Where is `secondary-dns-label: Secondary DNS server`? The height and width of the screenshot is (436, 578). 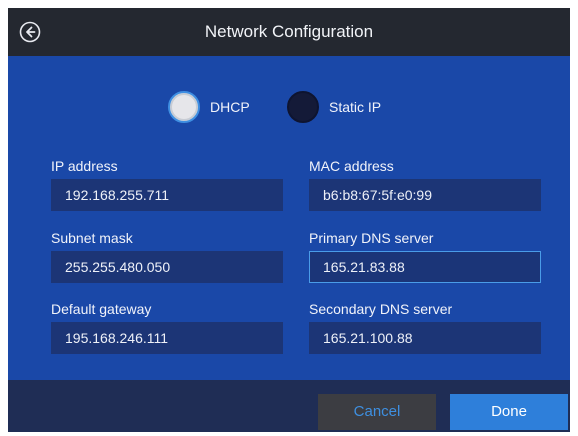 secondary-dns-label: Secondary DNS server is located at coordinates (381, 309).